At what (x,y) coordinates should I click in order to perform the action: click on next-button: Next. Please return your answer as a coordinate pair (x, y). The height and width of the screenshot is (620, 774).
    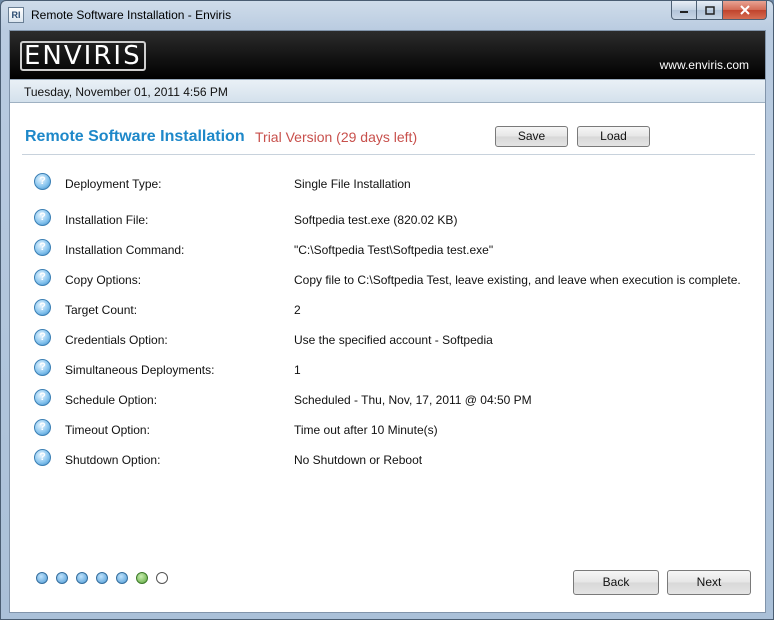
    Looking at the image, I should click on (709, 582).